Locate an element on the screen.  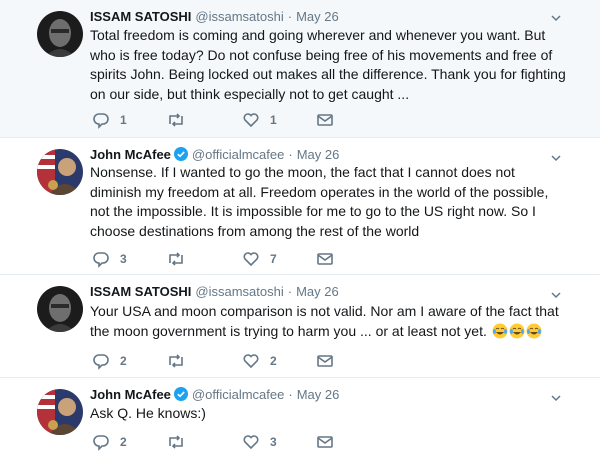
like-count: 3 is located at coordinates (273, 442).